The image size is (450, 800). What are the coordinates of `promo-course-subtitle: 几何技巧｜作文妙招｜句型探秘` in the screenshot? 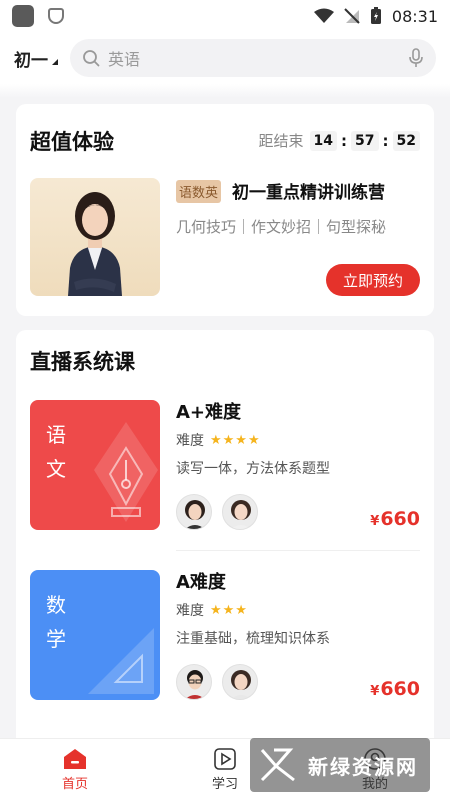 It's located at (281, 227).